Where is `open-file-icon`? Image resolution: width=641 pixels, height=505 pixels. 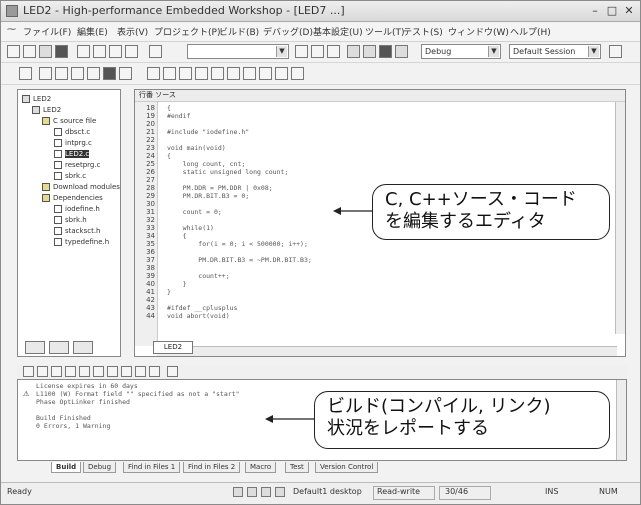 open-file-icon is located at coordinates (29, 51).